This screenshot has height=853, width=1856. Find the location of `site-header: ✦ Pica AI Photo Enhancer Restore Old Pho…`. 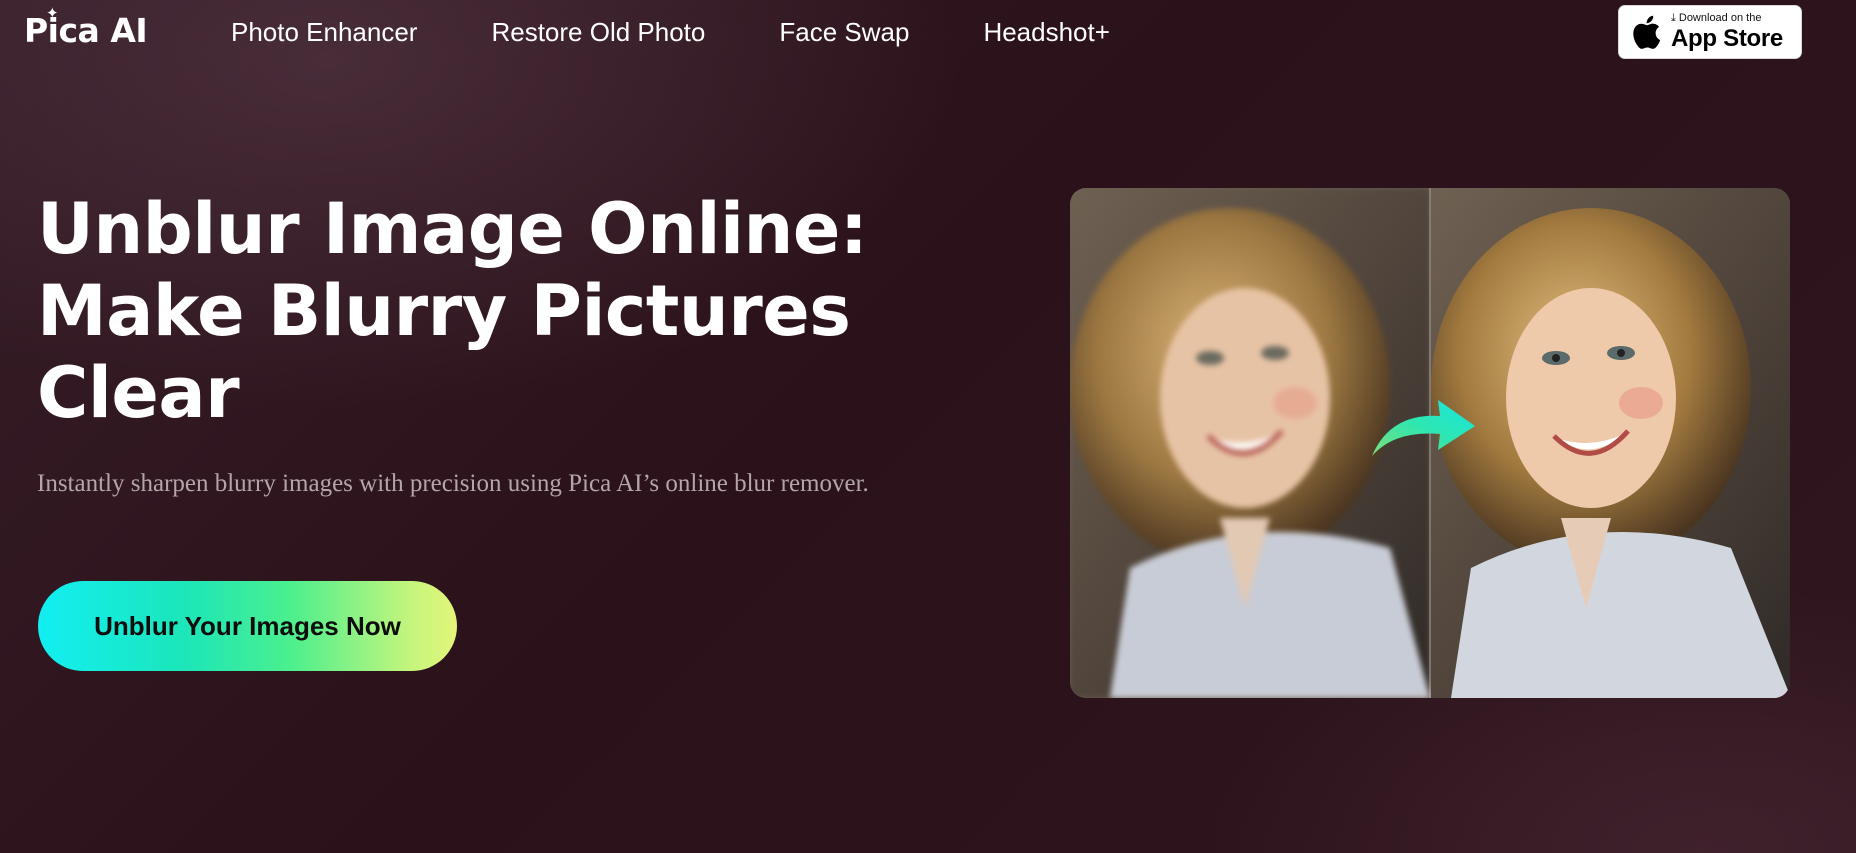

site-header: ✦ Pica AI Photo Enhancer Restore Old Pho… is located at coordinates (928, 32).